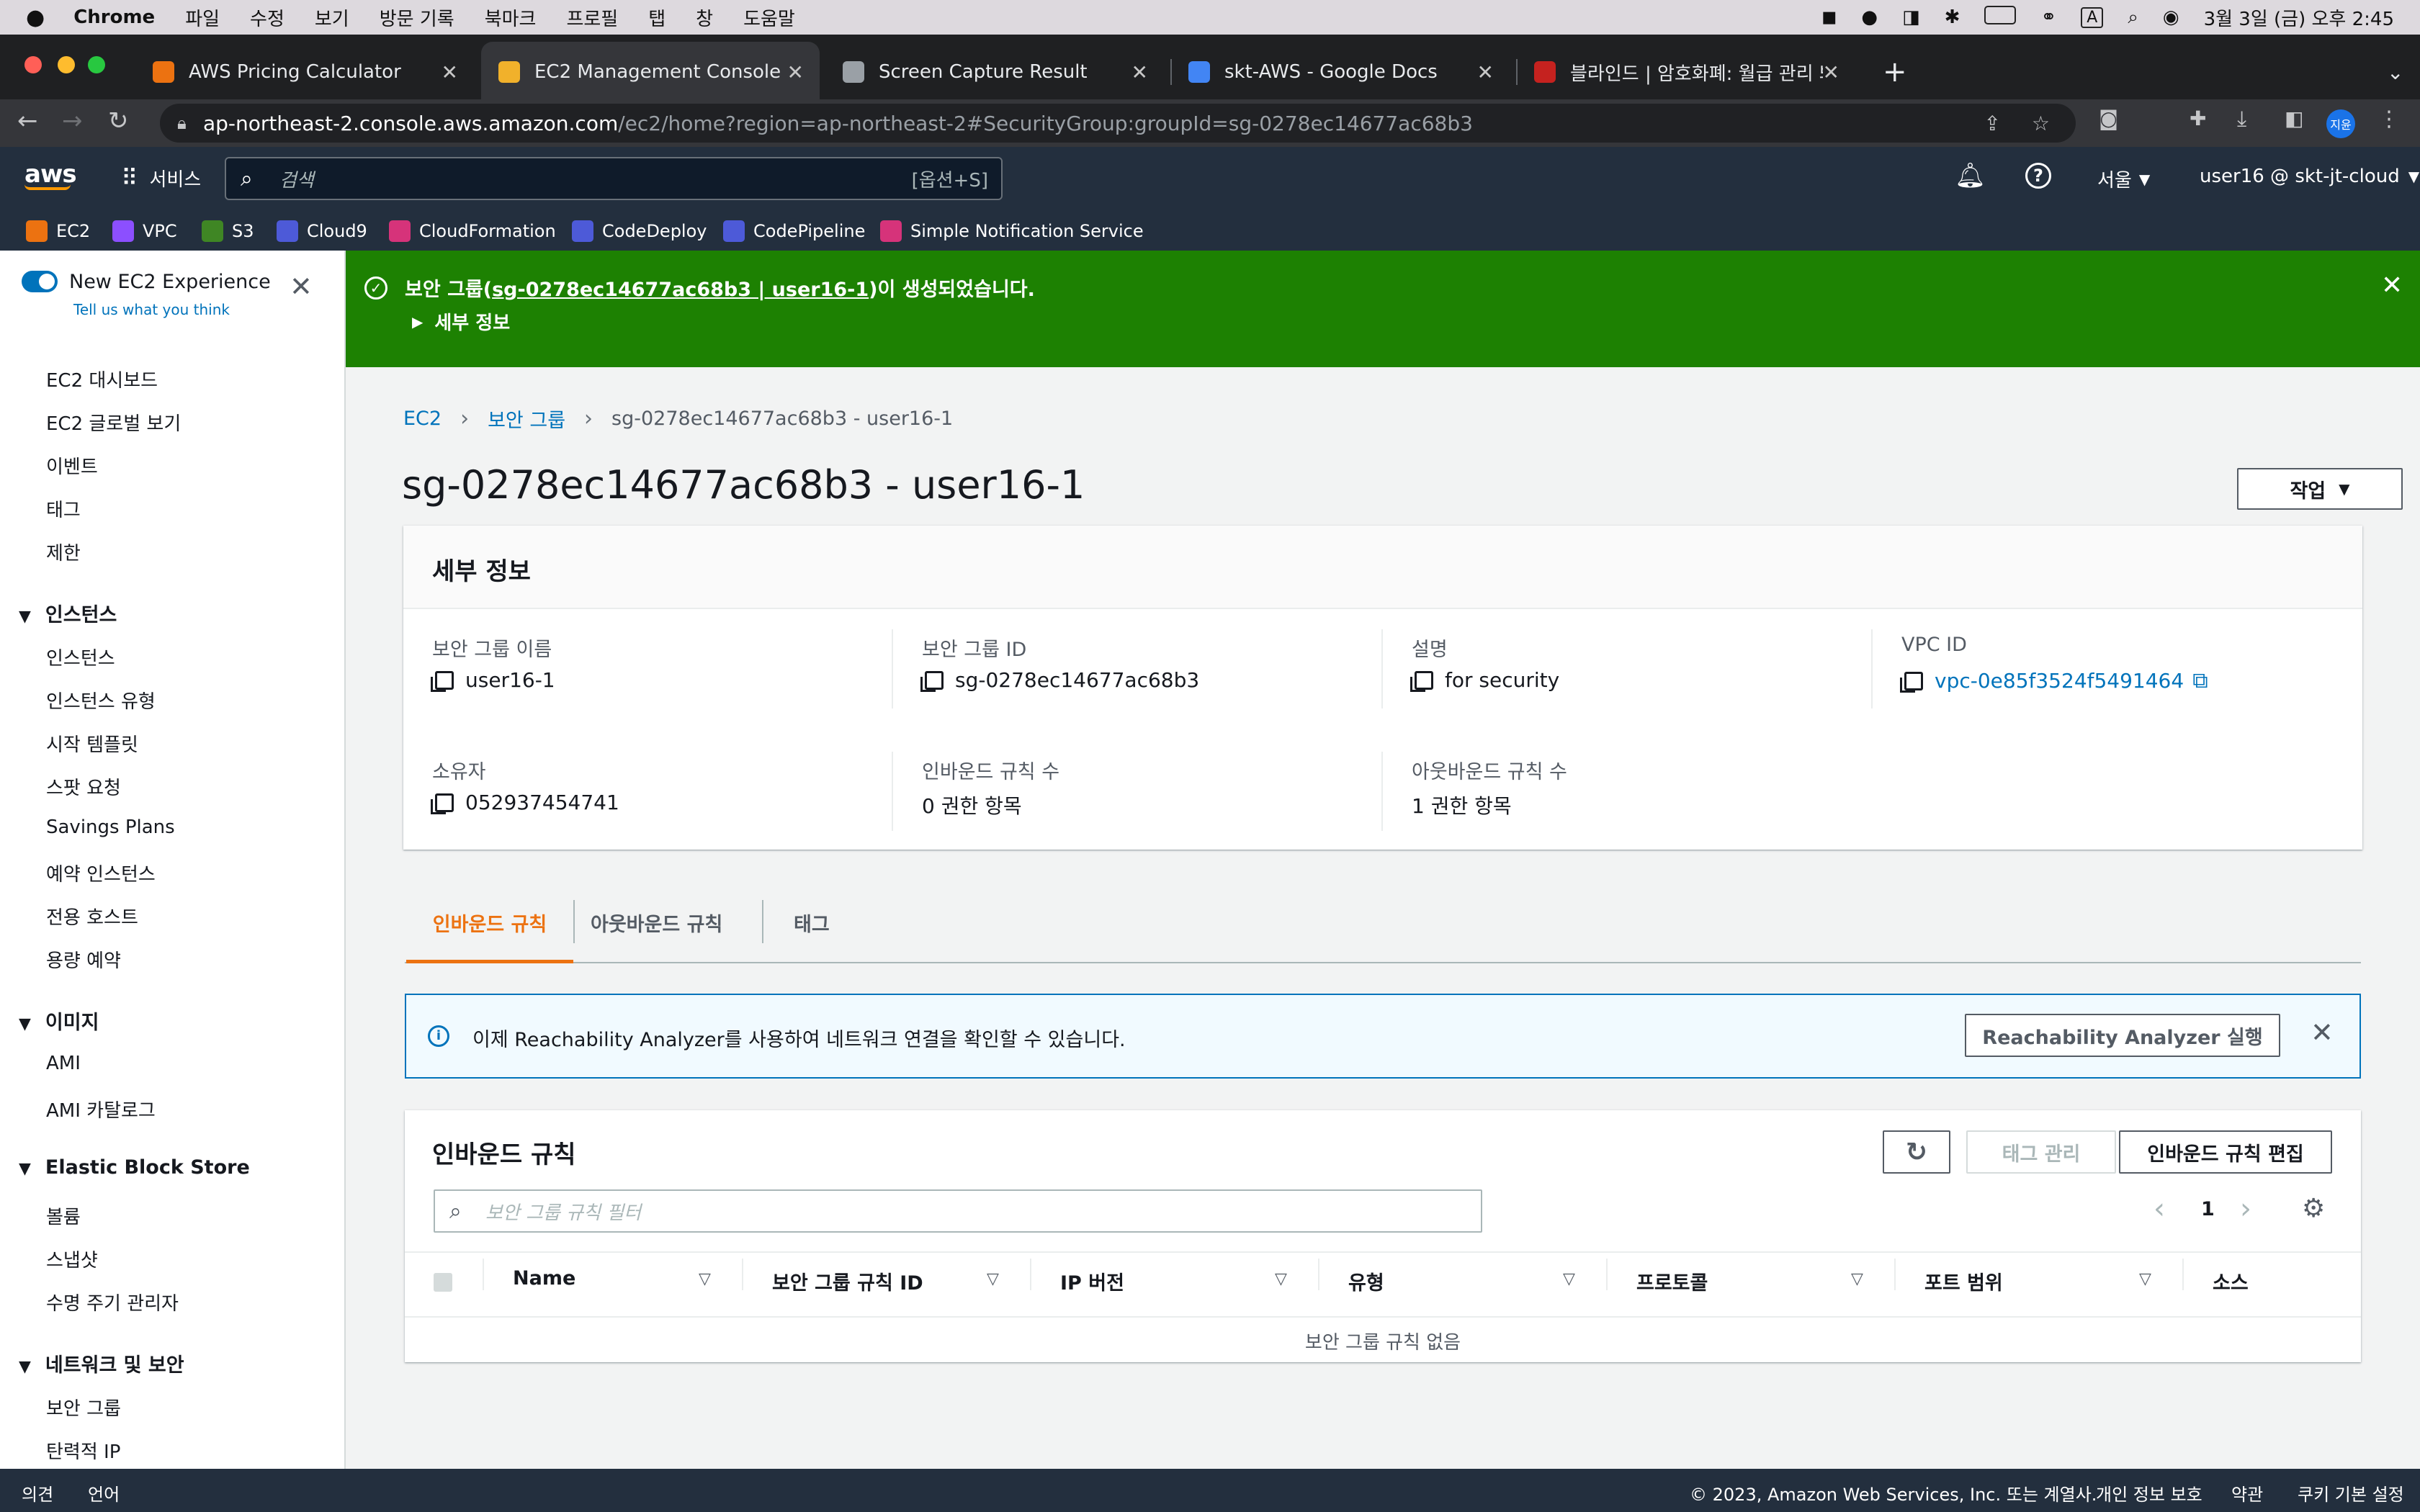 This screenshot has height=1512, width=2420. I want to click on footer-feedback: 의견, so click(37, 1493).